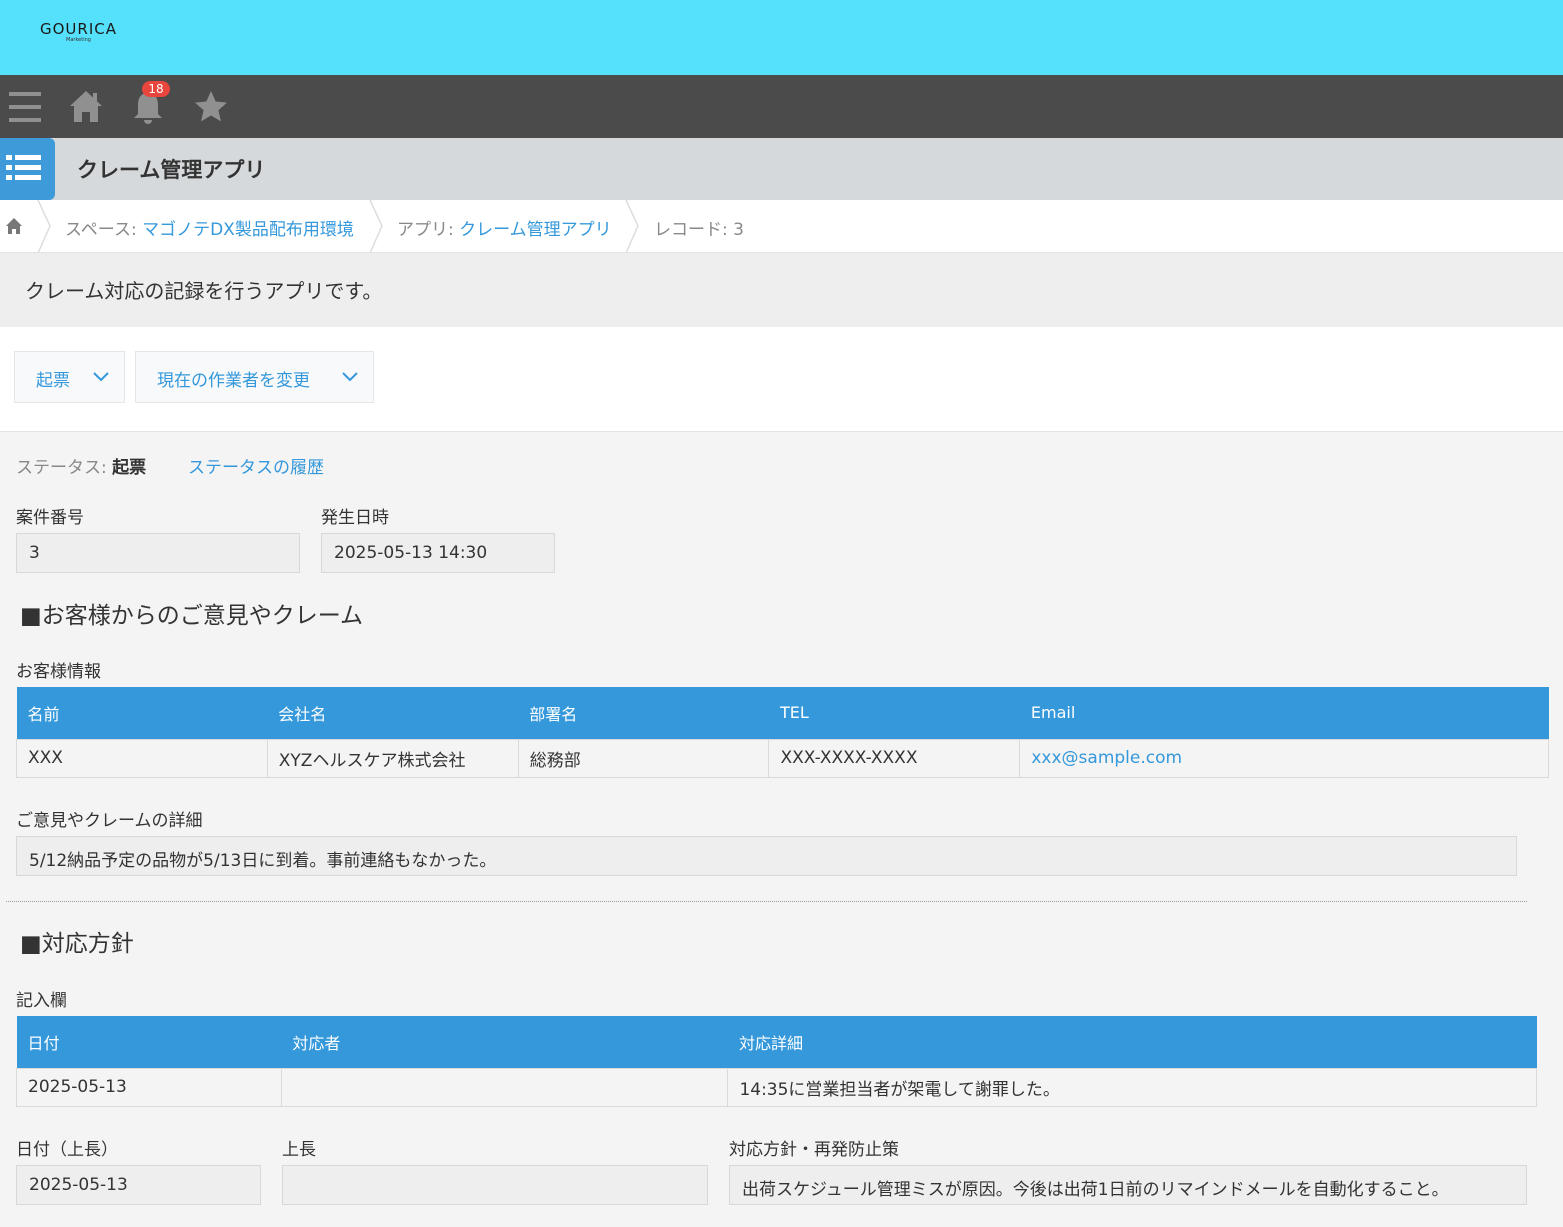  I want to click on entry-responder-cell, so click(504, 1087).